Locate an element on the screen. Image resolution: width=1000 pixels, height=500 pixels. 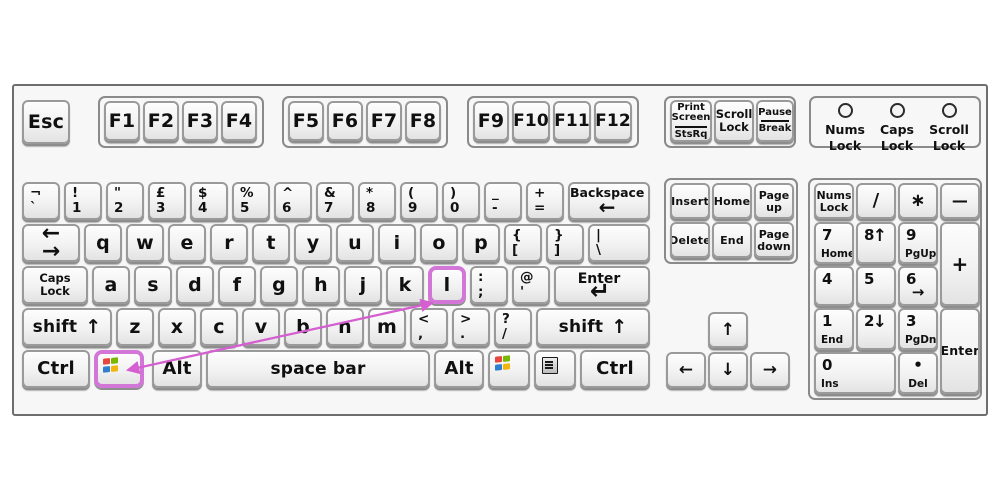
key-m: m is located at coordinates (387, 327).